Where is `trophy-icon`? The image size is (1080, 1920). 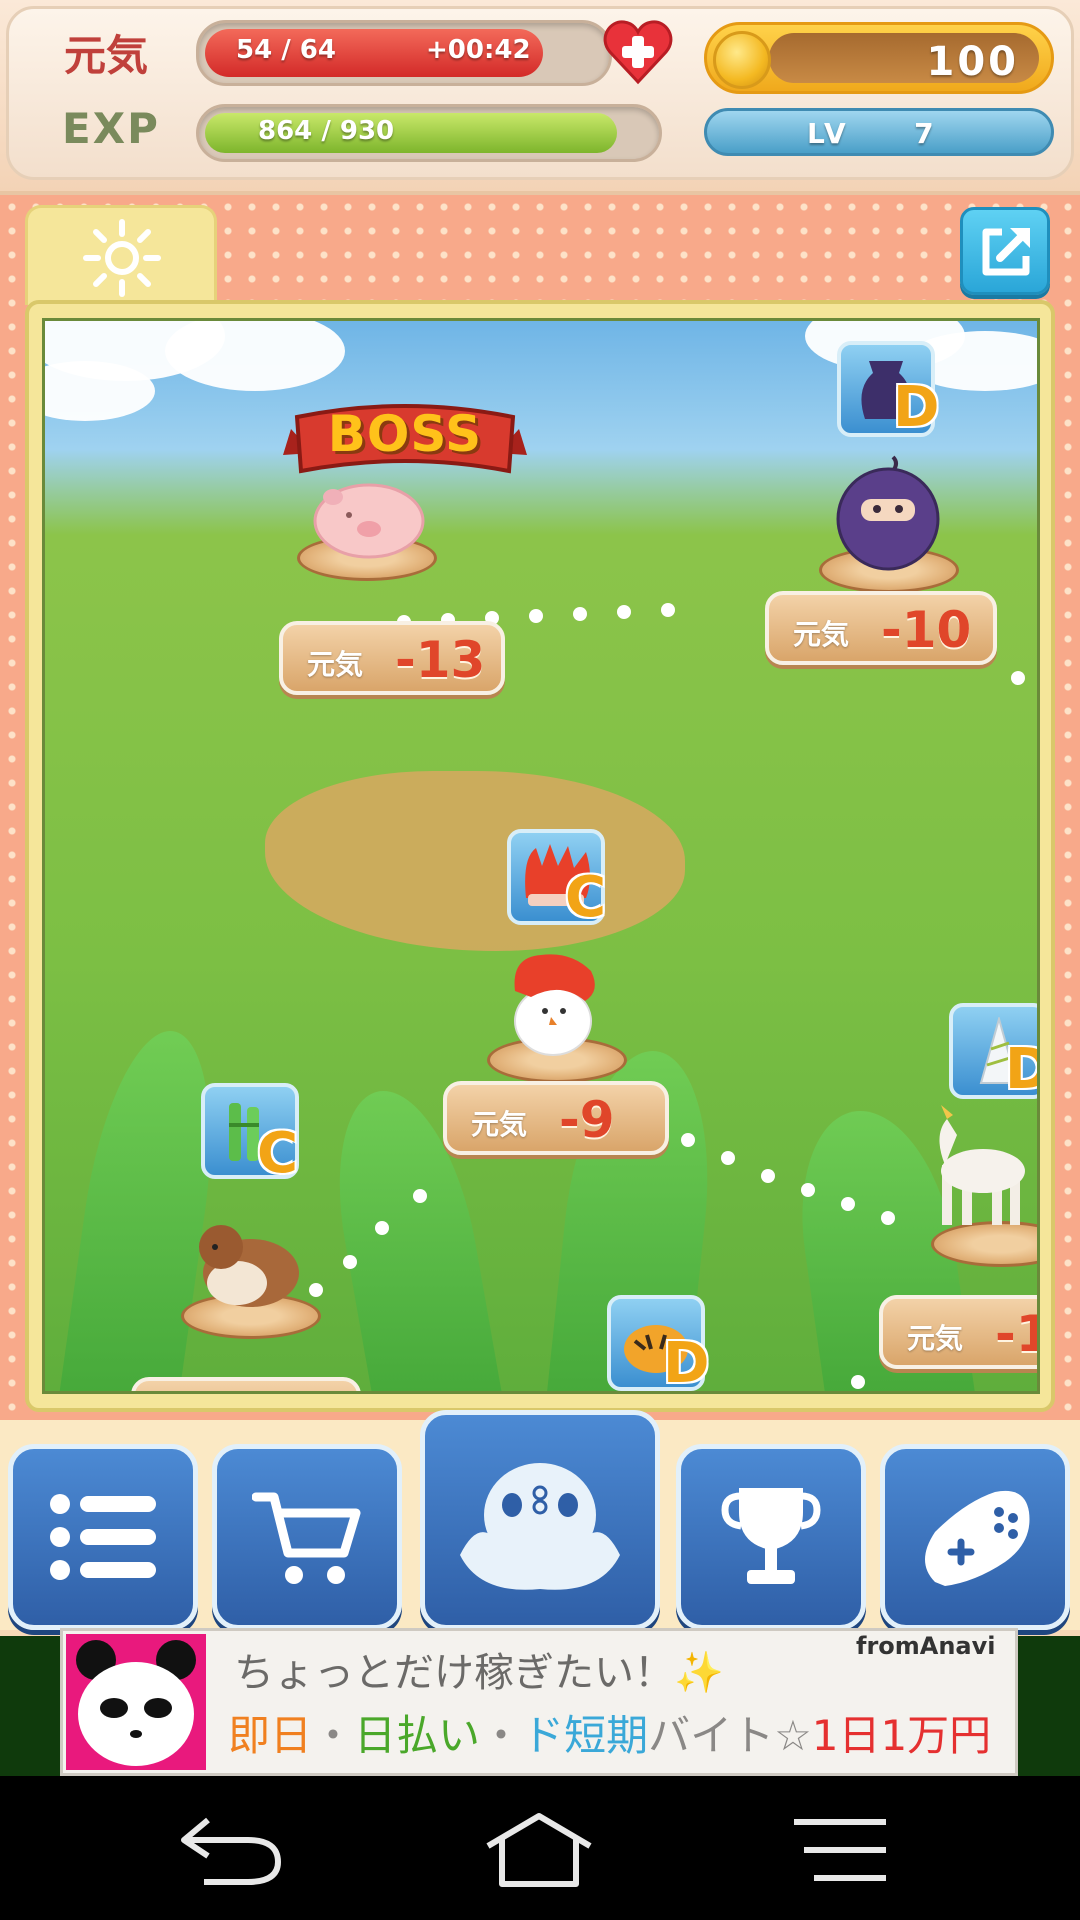
trophy-icon is located at coordinates (771, 1536).